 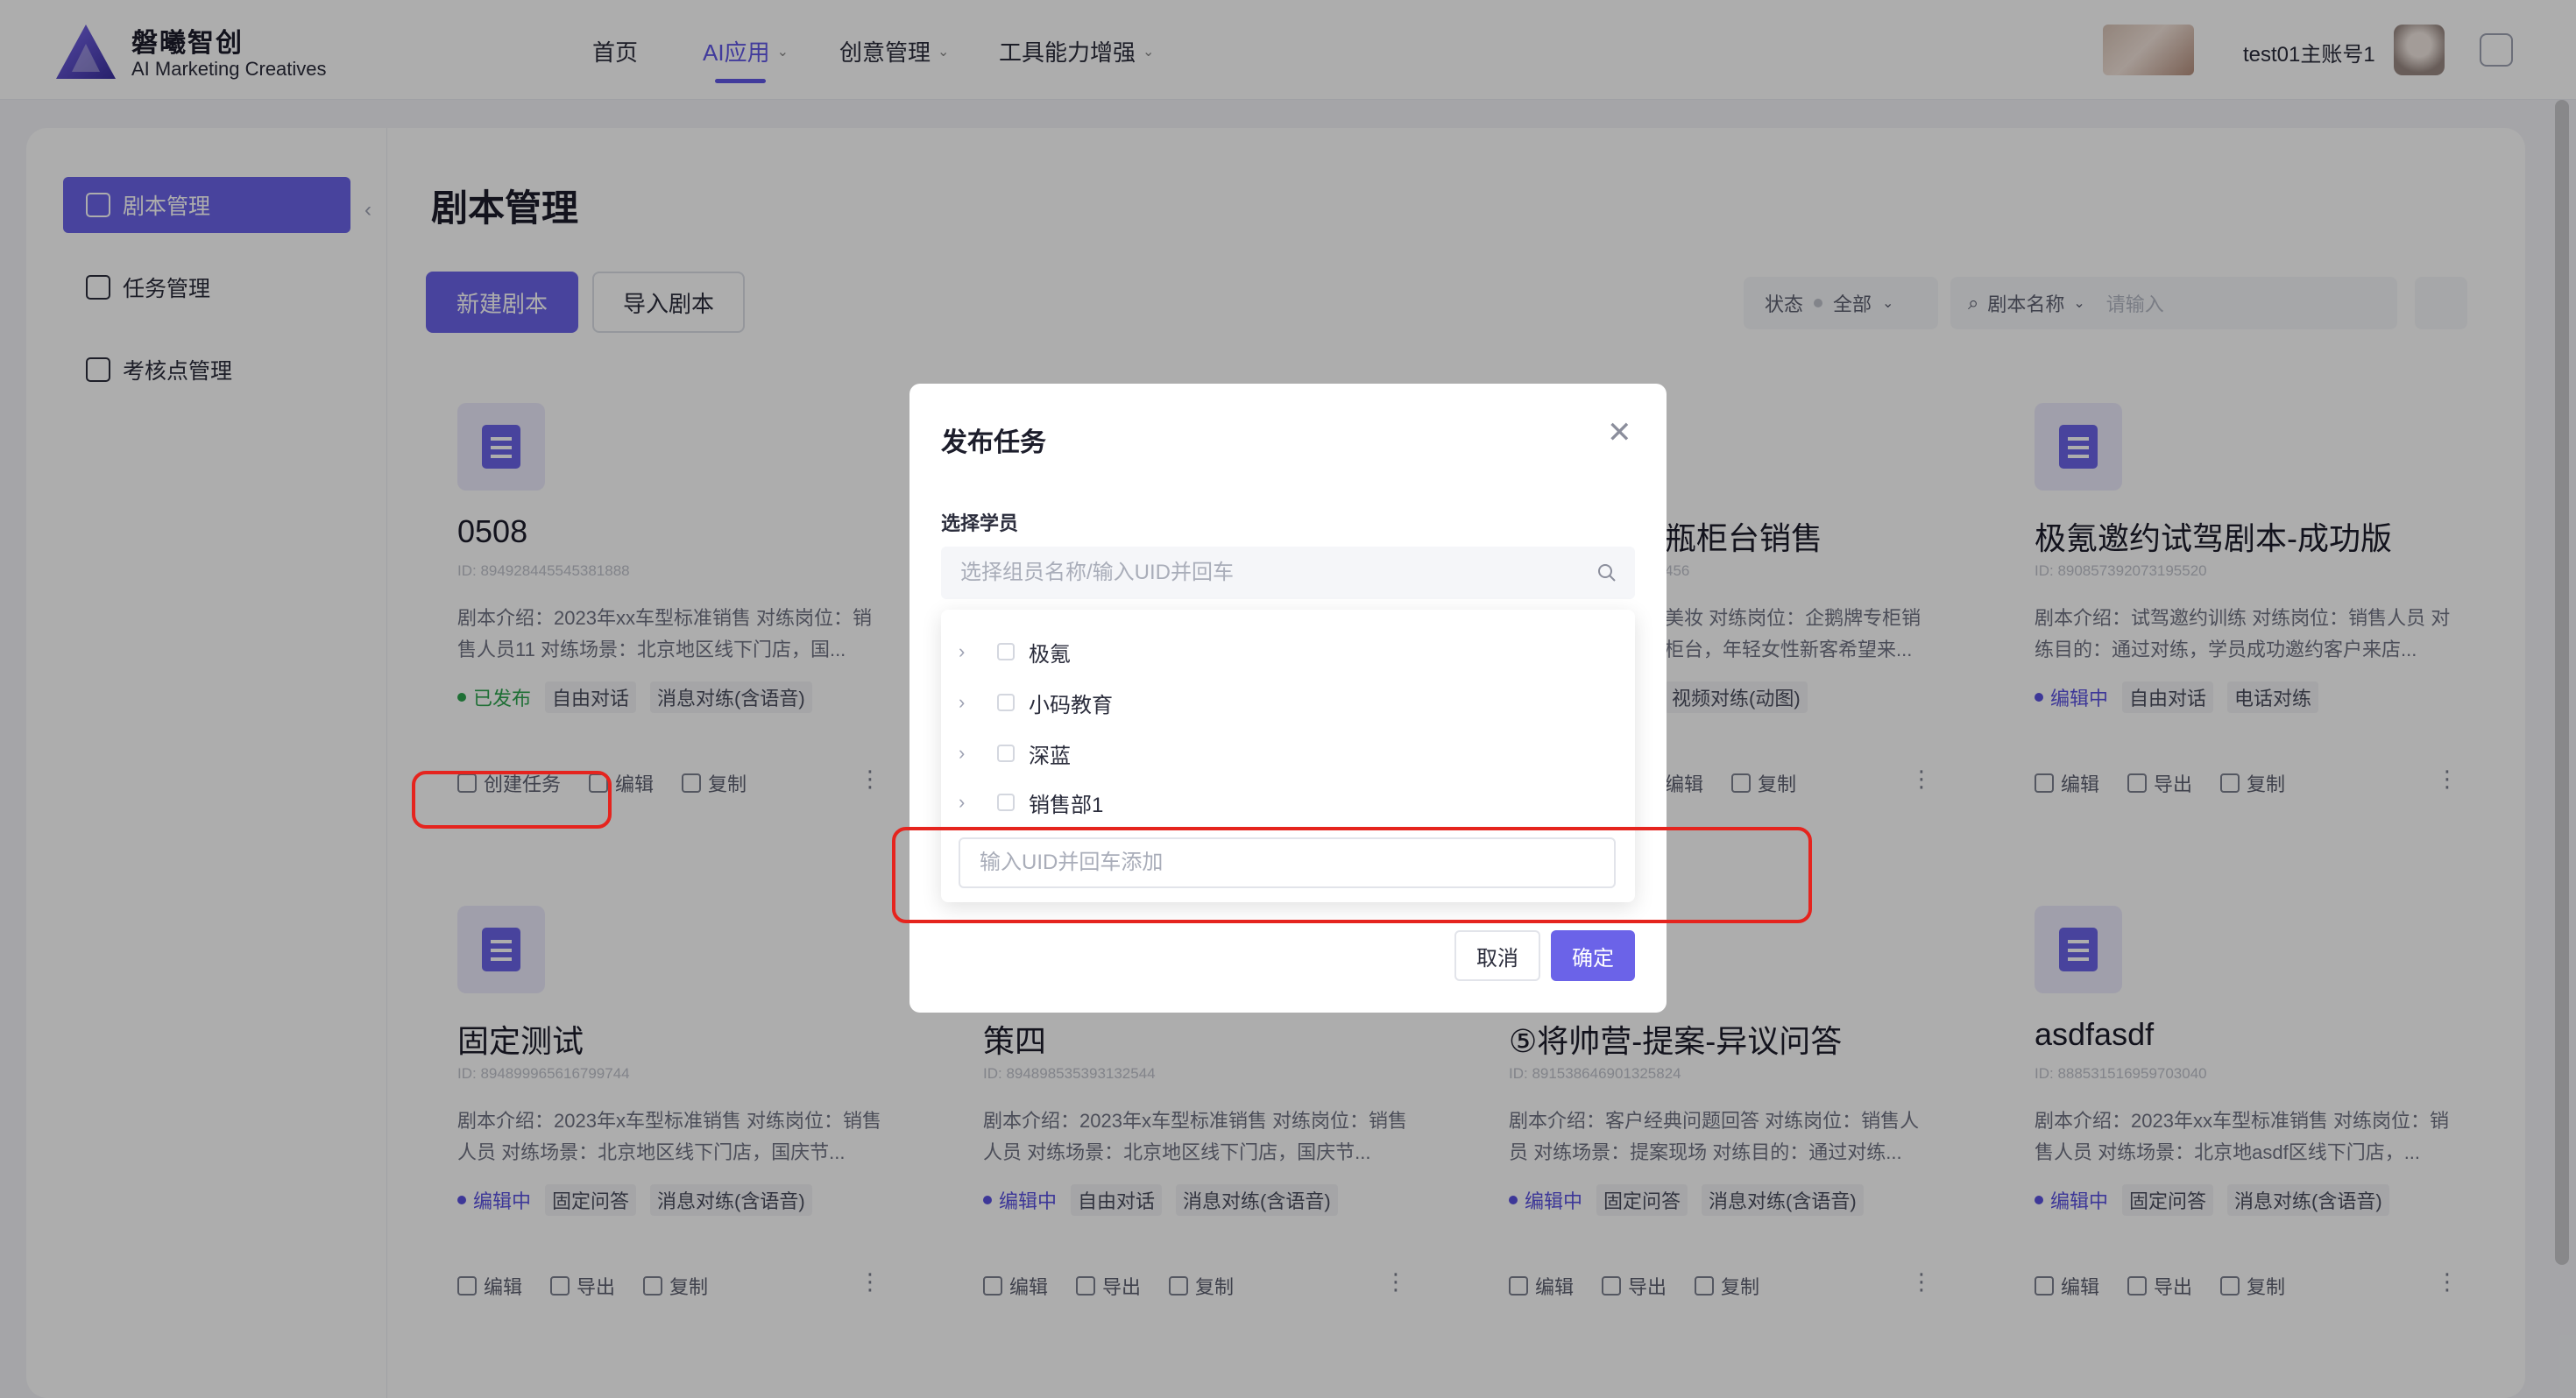 What do you see at coordinates (512, 800) in the screenshot?
I see `annotation-highlight-create-task` at bounding box center [512, 800].